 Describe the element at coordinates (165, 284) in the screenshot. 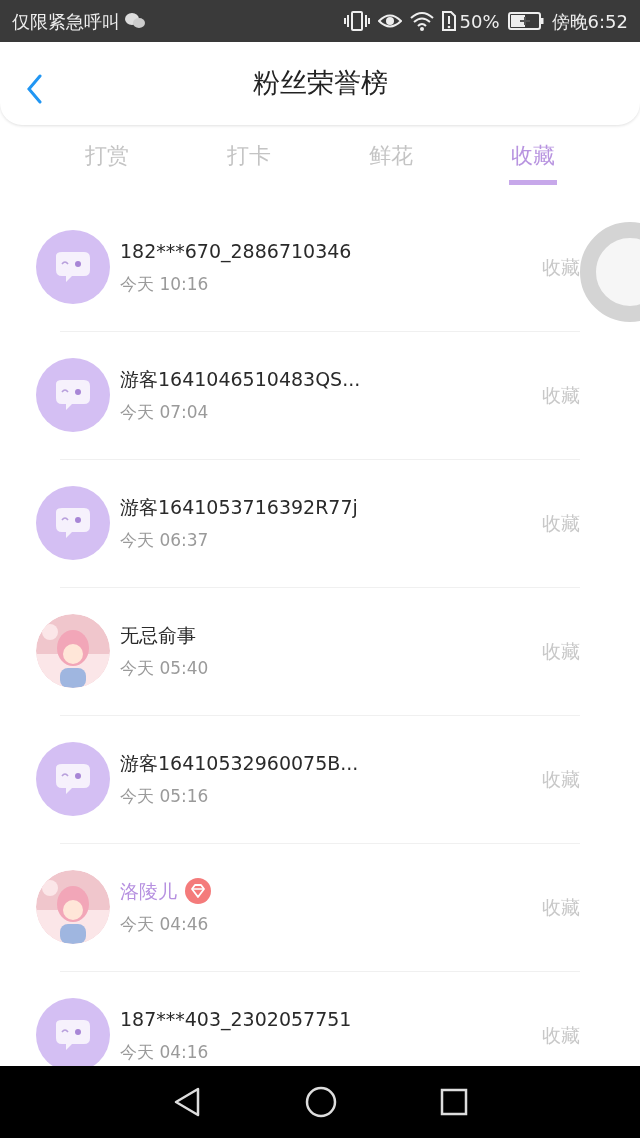

I see `time-text: 今天 10:16` at that location.